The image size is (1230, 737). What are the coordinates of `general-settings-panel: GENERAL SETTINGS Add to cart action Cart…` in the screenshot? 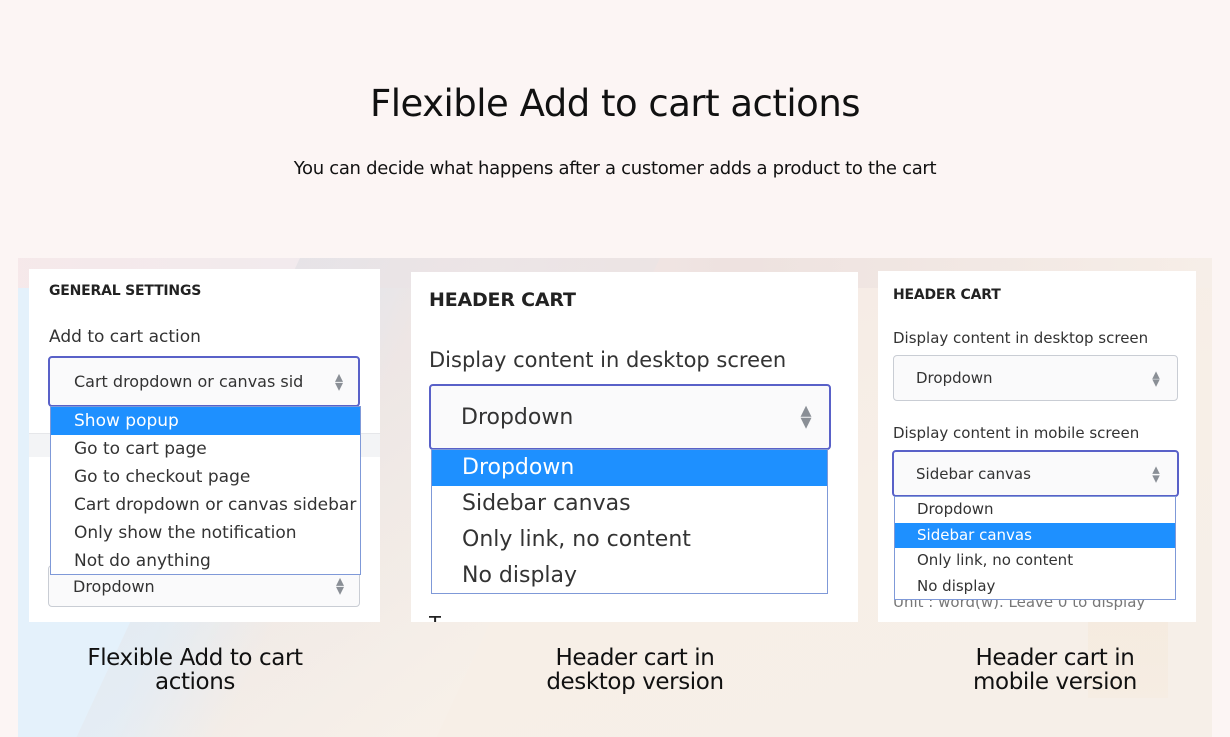 It's located at (204, 445).